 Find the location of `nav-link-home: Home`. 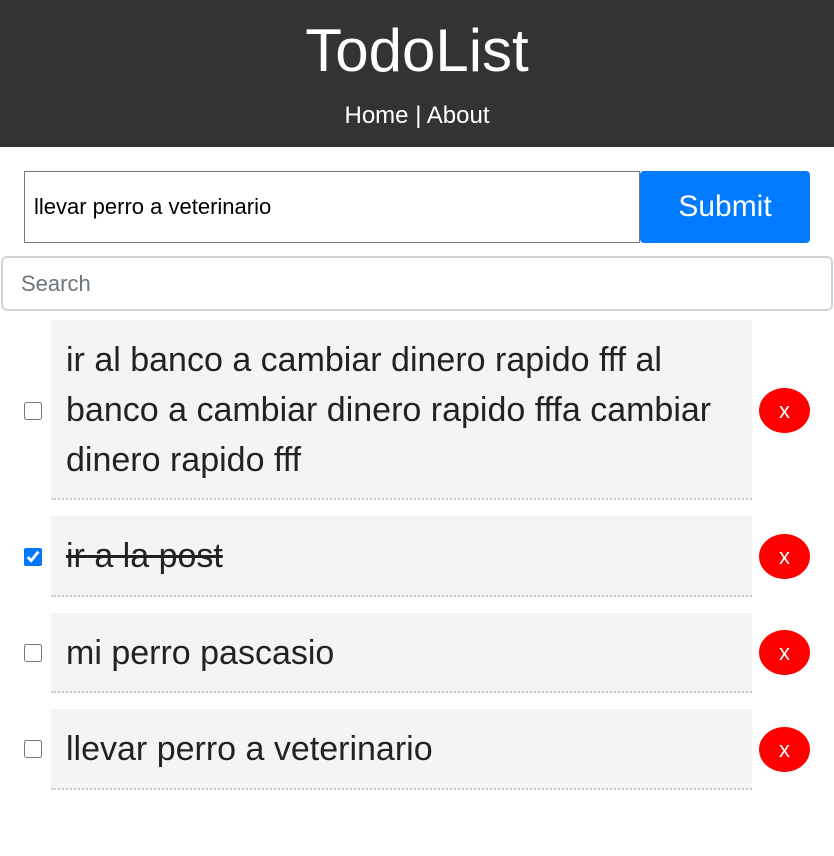

nav-link-home: Home is located at coordinates (377, 115).